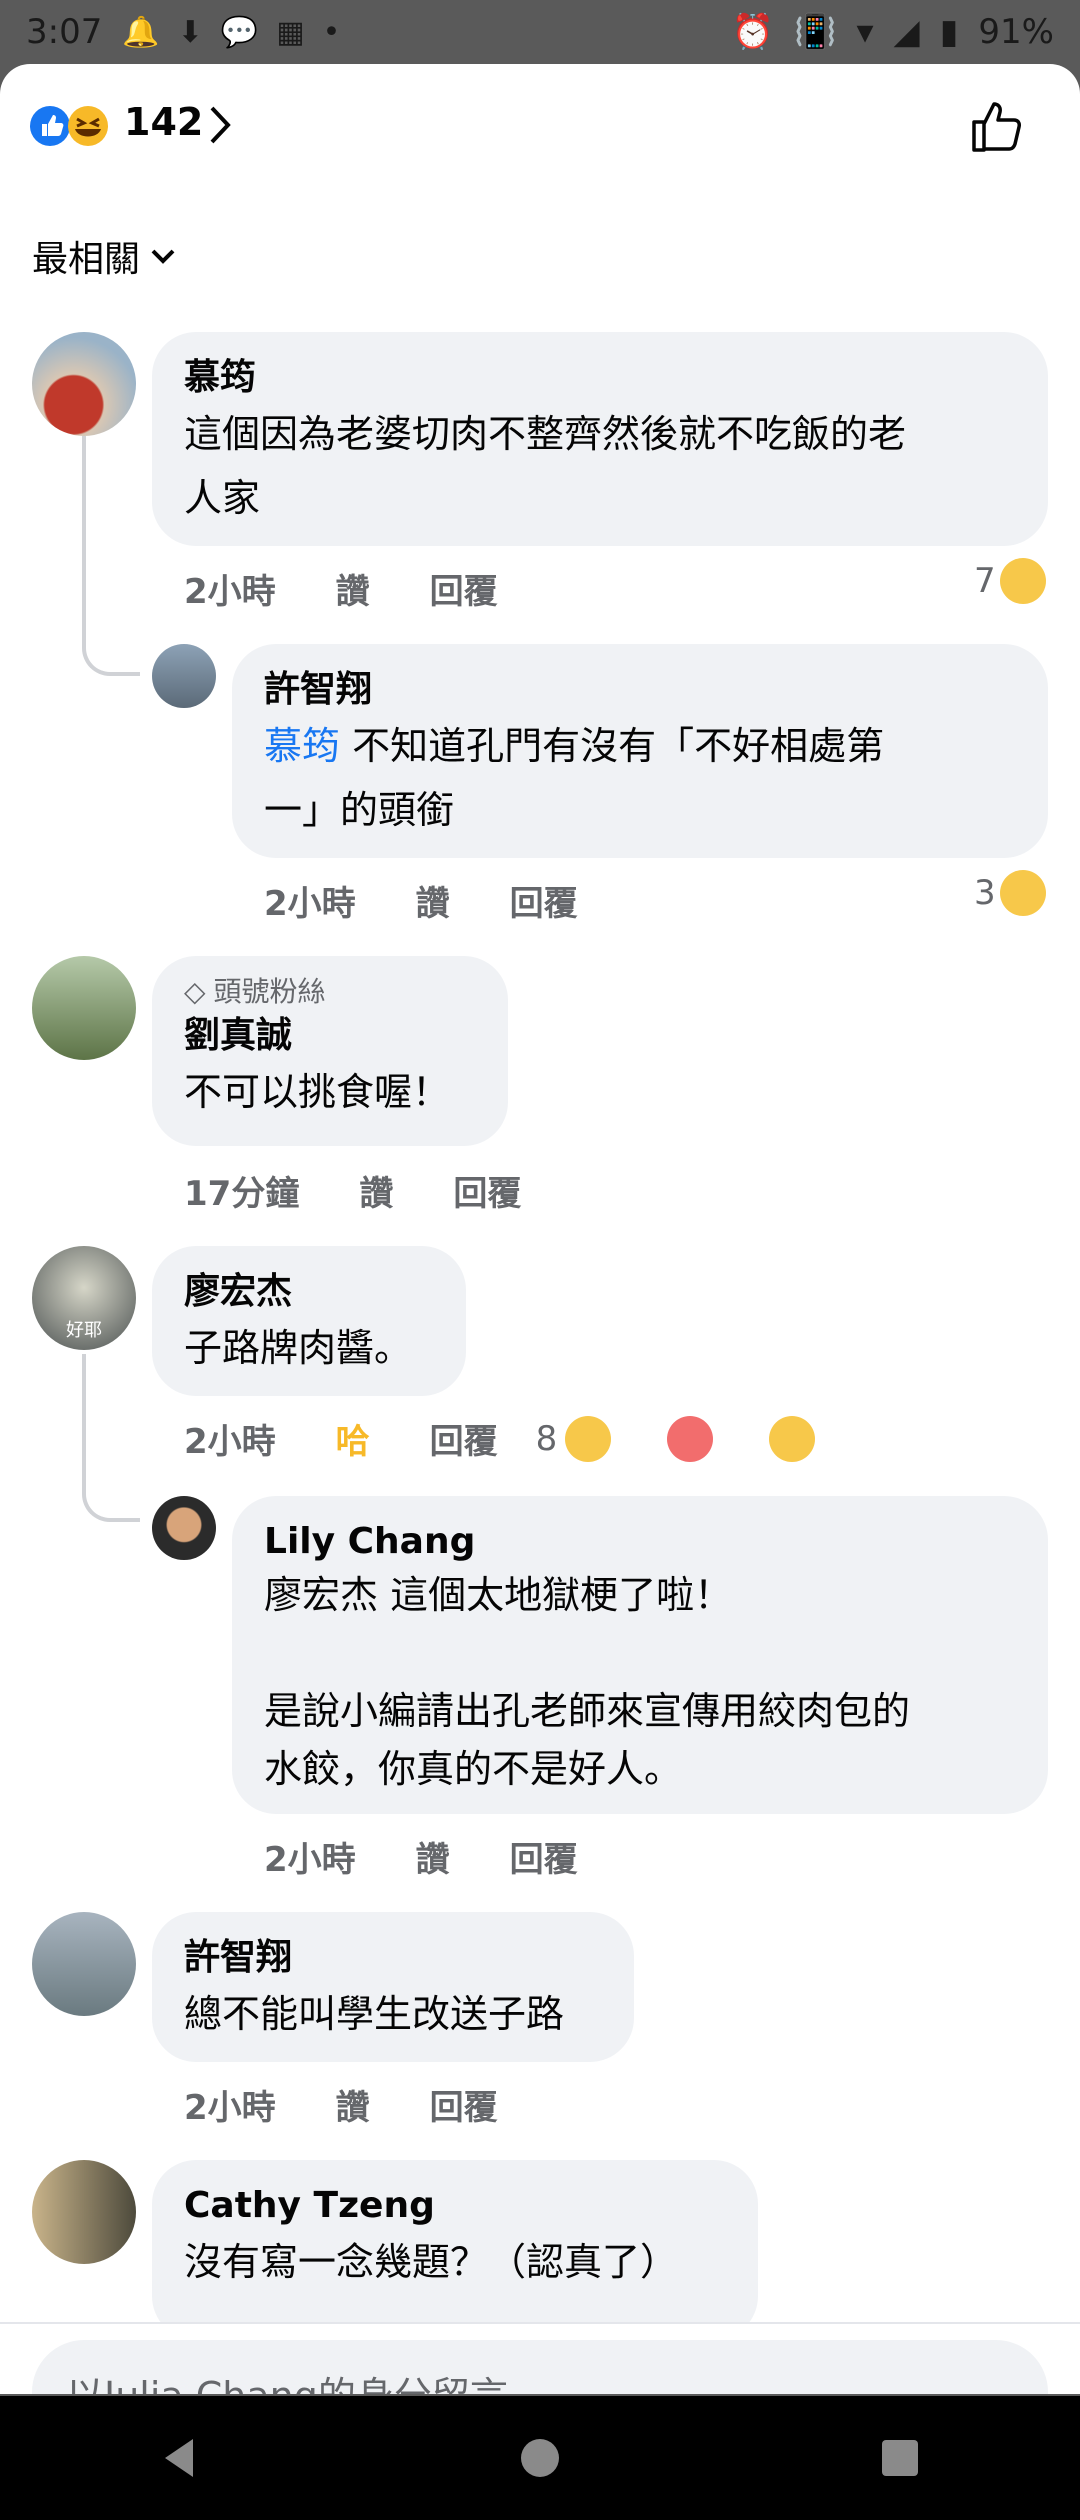 The image size is (1080, 2520). I want to click on app-icon: ▦, so click(290, 32).